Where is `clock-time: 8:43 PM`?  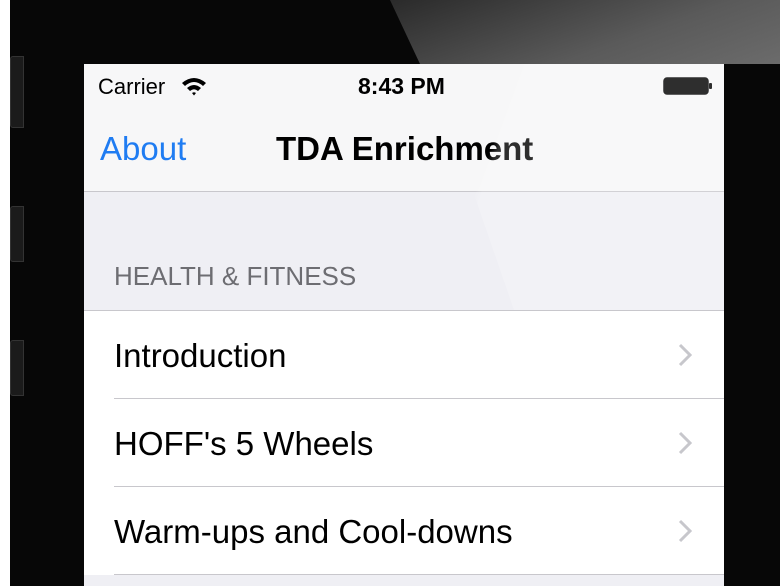
clock-time: 8:43 PM is located at coordinates (401, 86).